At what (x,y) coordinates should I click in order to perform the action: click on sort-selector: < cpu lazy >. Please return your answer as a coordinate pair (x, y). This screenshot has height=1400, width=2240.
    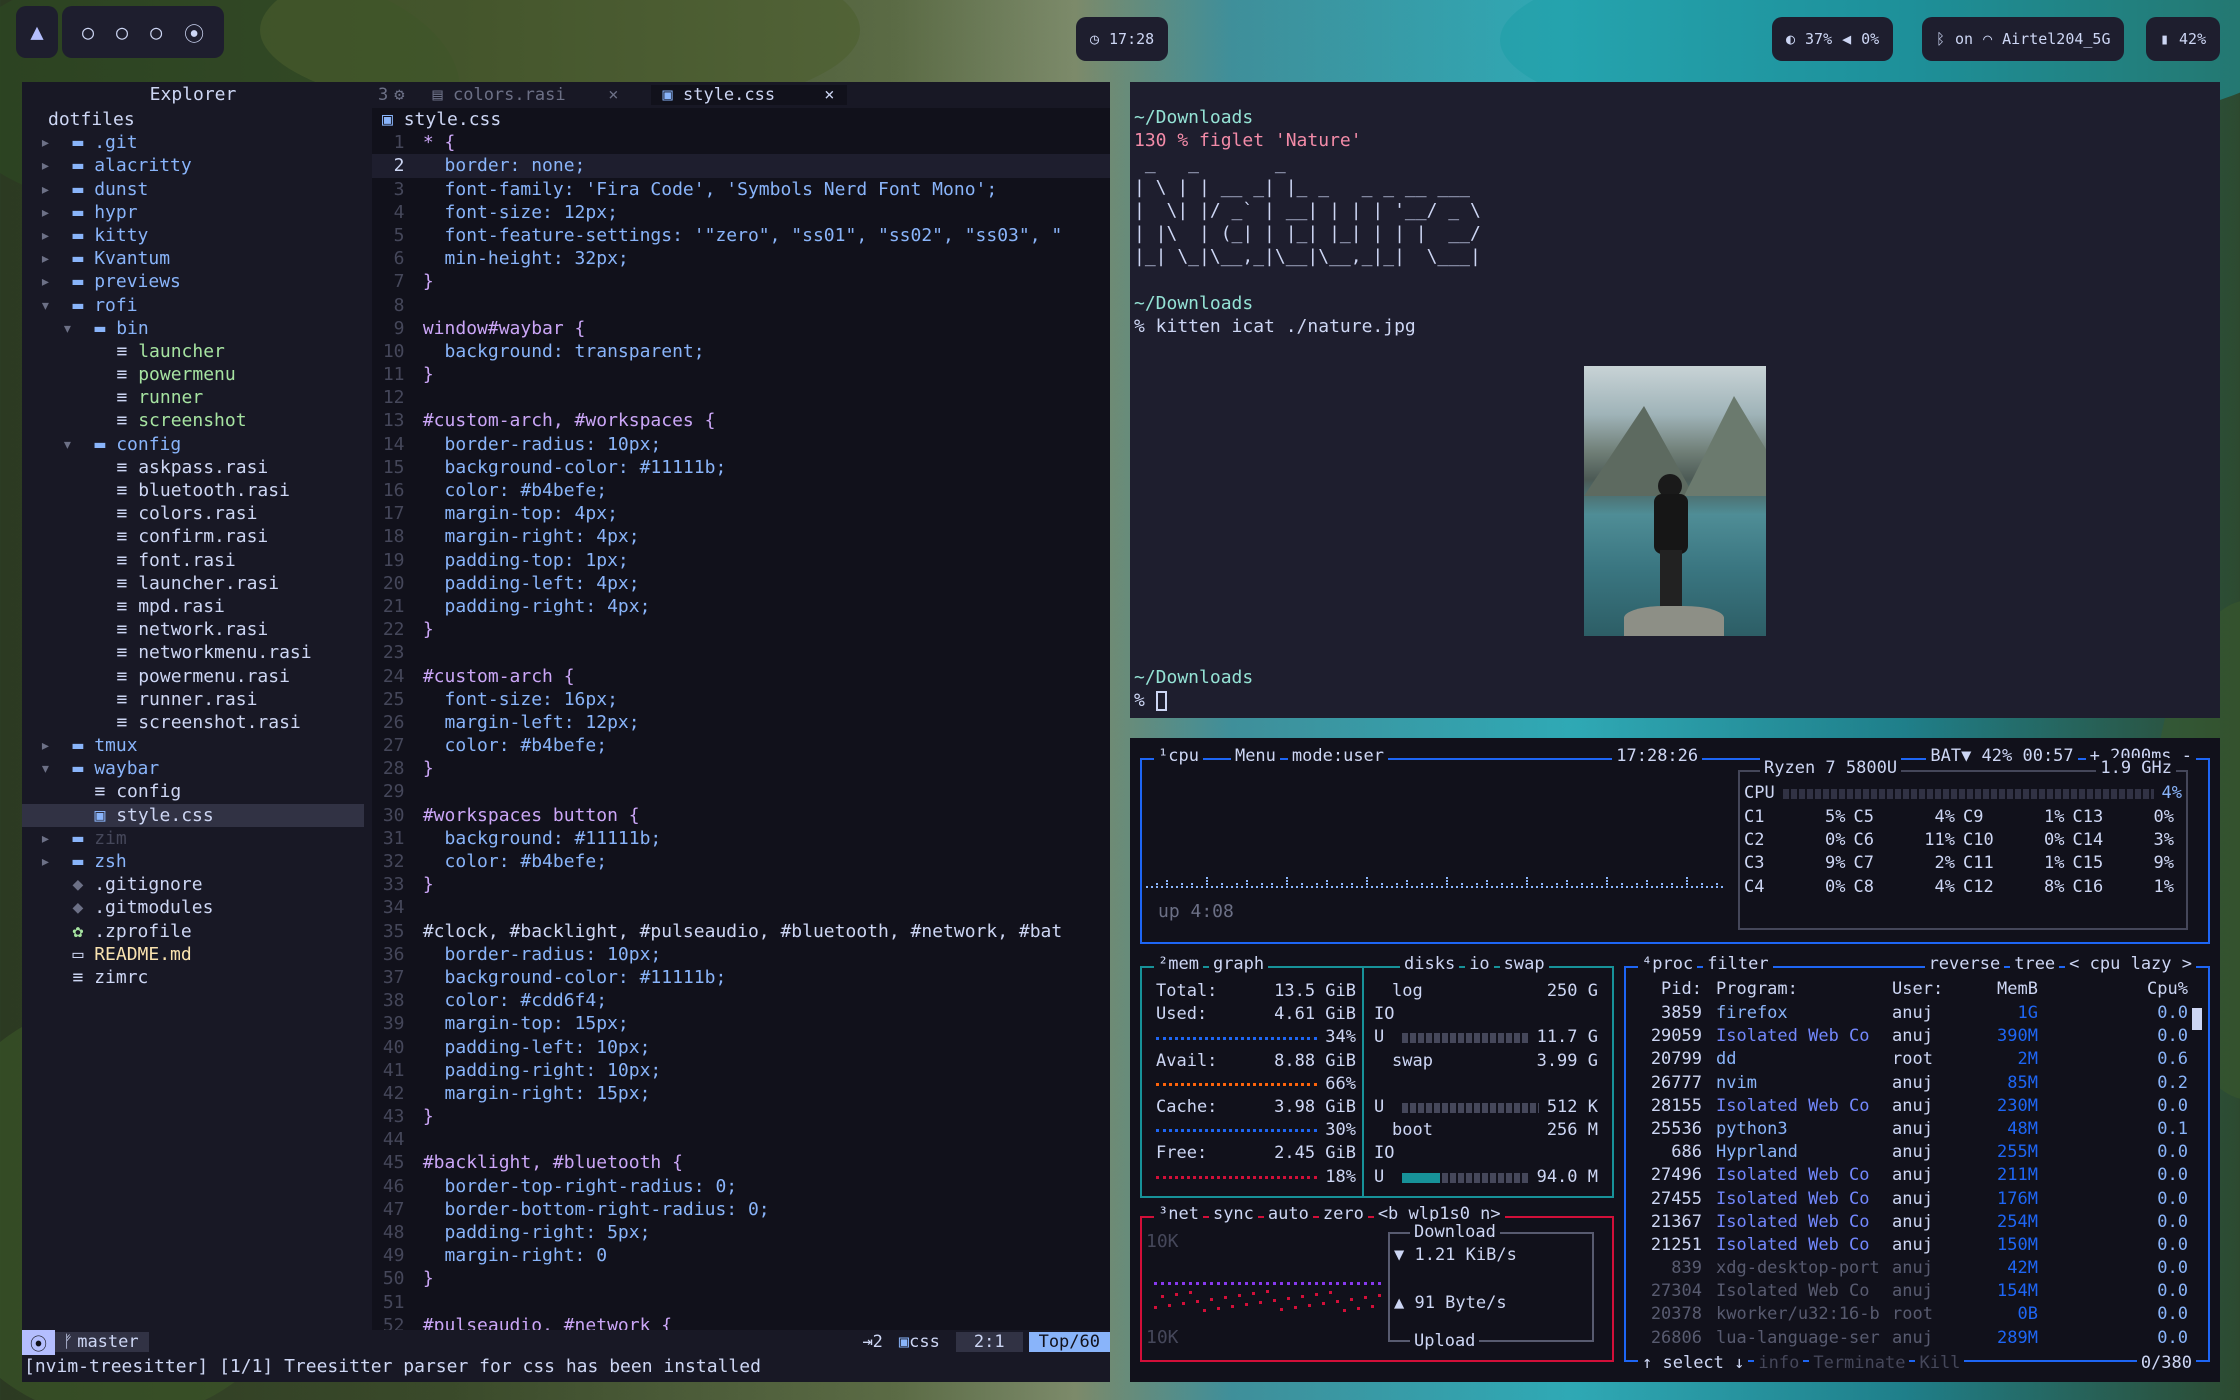
    Looking at the image, I should click on (2130, 964).